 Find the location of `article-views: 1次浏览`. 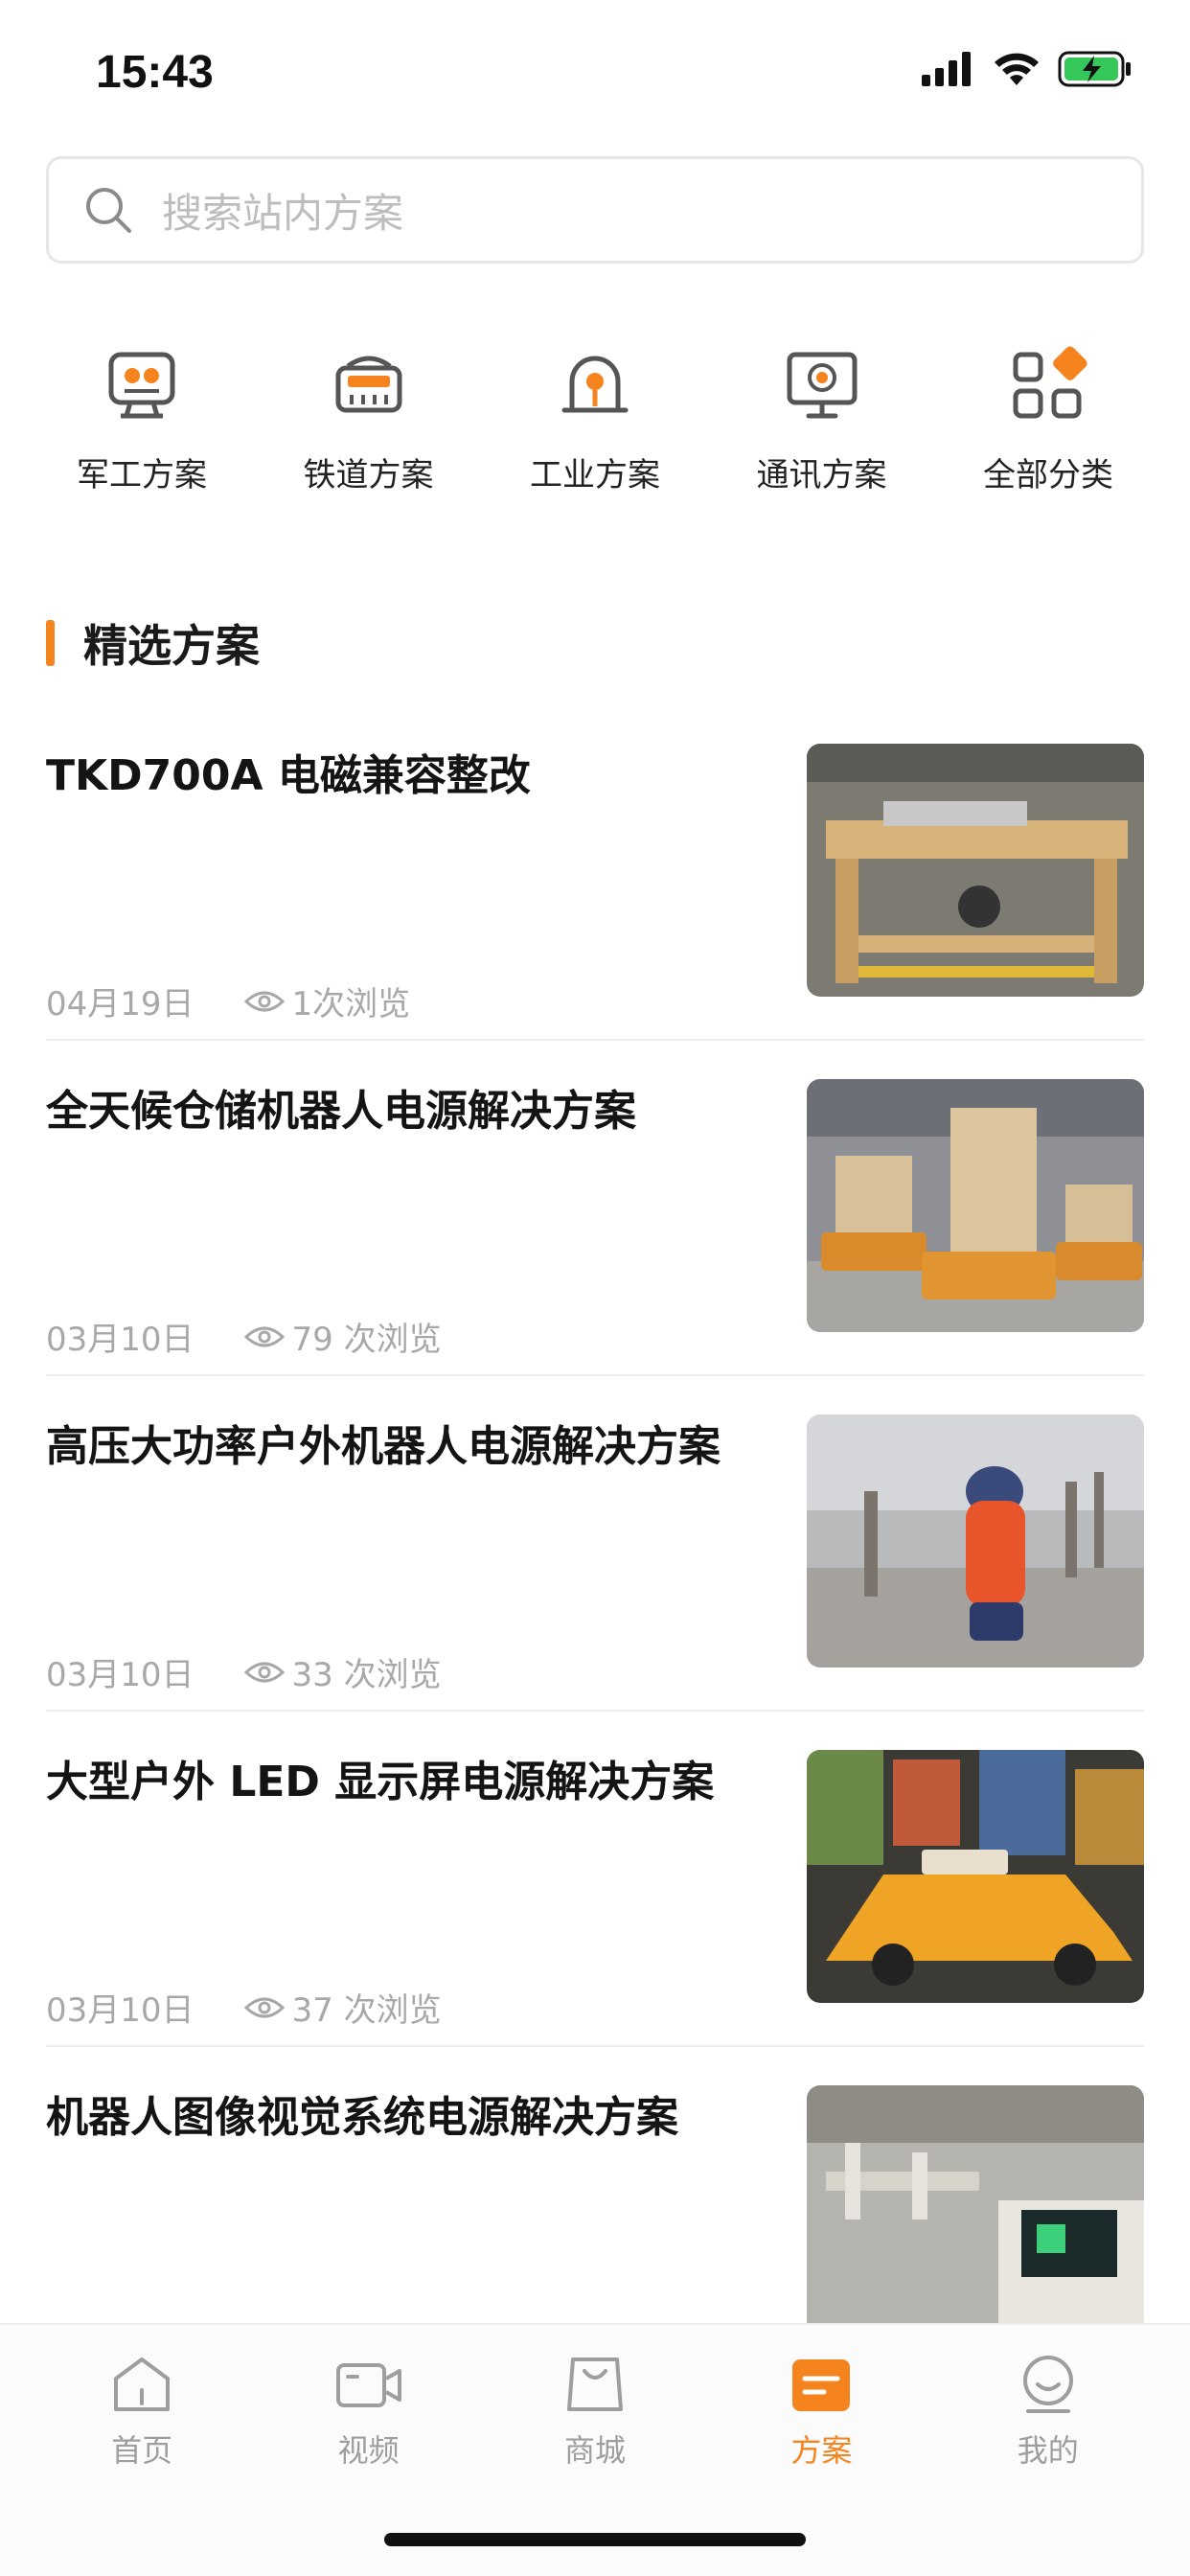

article-views: 1次浏览 is located at coordinates (327, 1001).